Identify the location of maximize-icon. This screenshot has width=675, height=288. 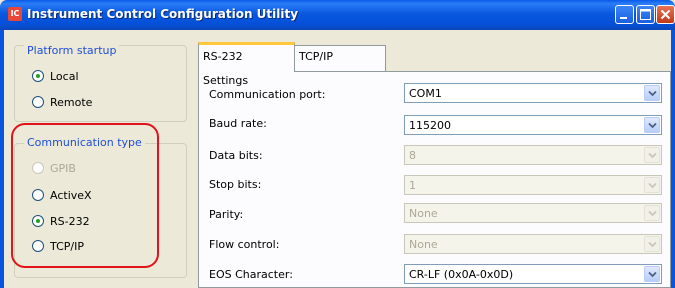
(645, 14).